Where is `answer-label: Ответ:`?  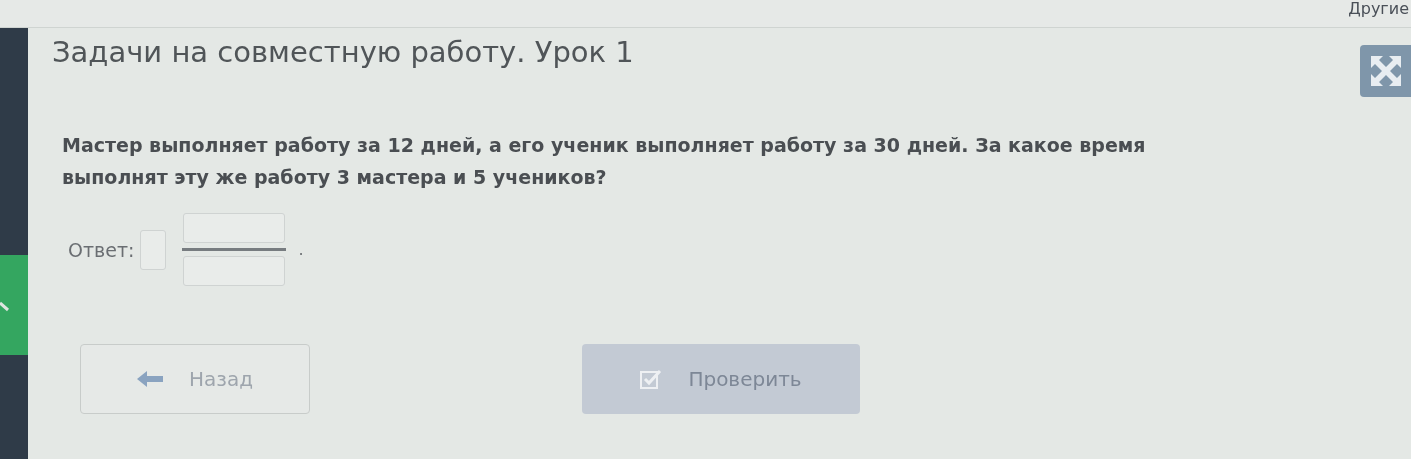 answer-label: Ответ: is located at coordinates (101, 249).